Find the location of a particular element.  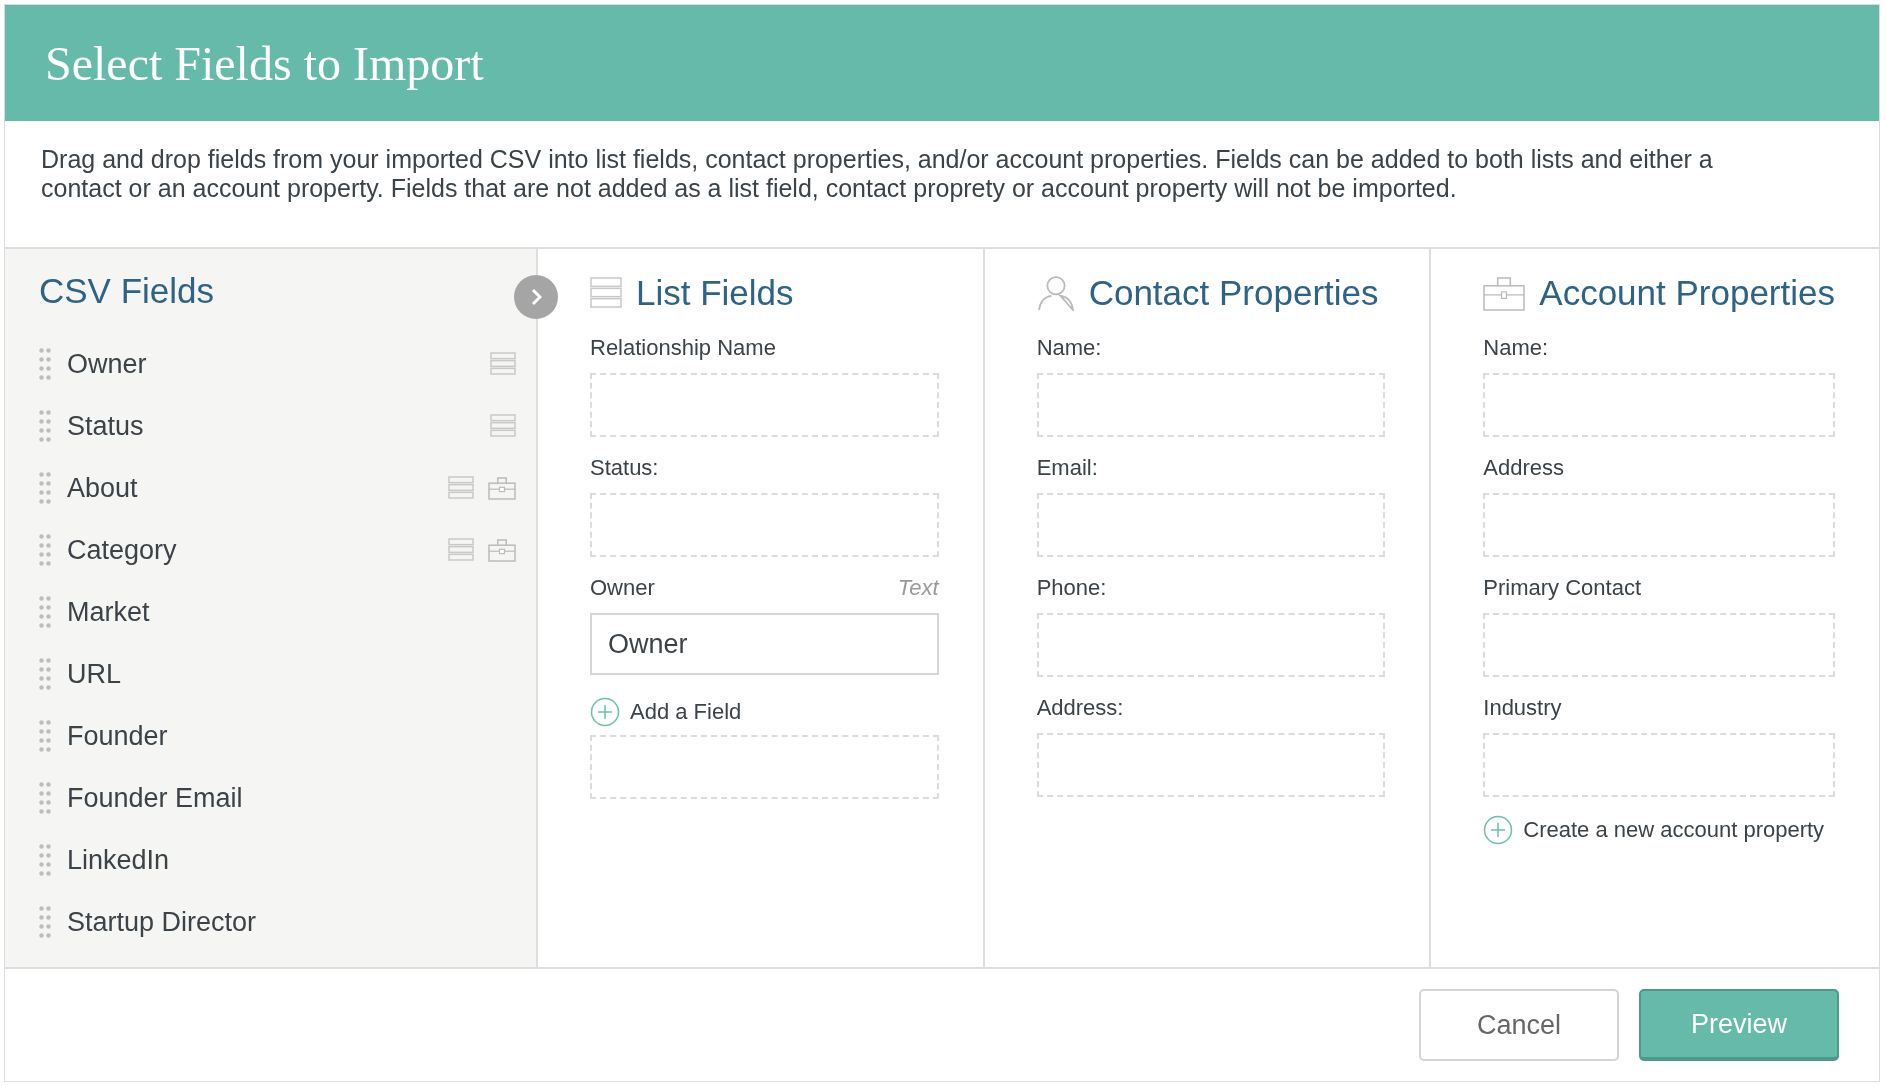

field-label: Founder is located at coordinates (118, 736).